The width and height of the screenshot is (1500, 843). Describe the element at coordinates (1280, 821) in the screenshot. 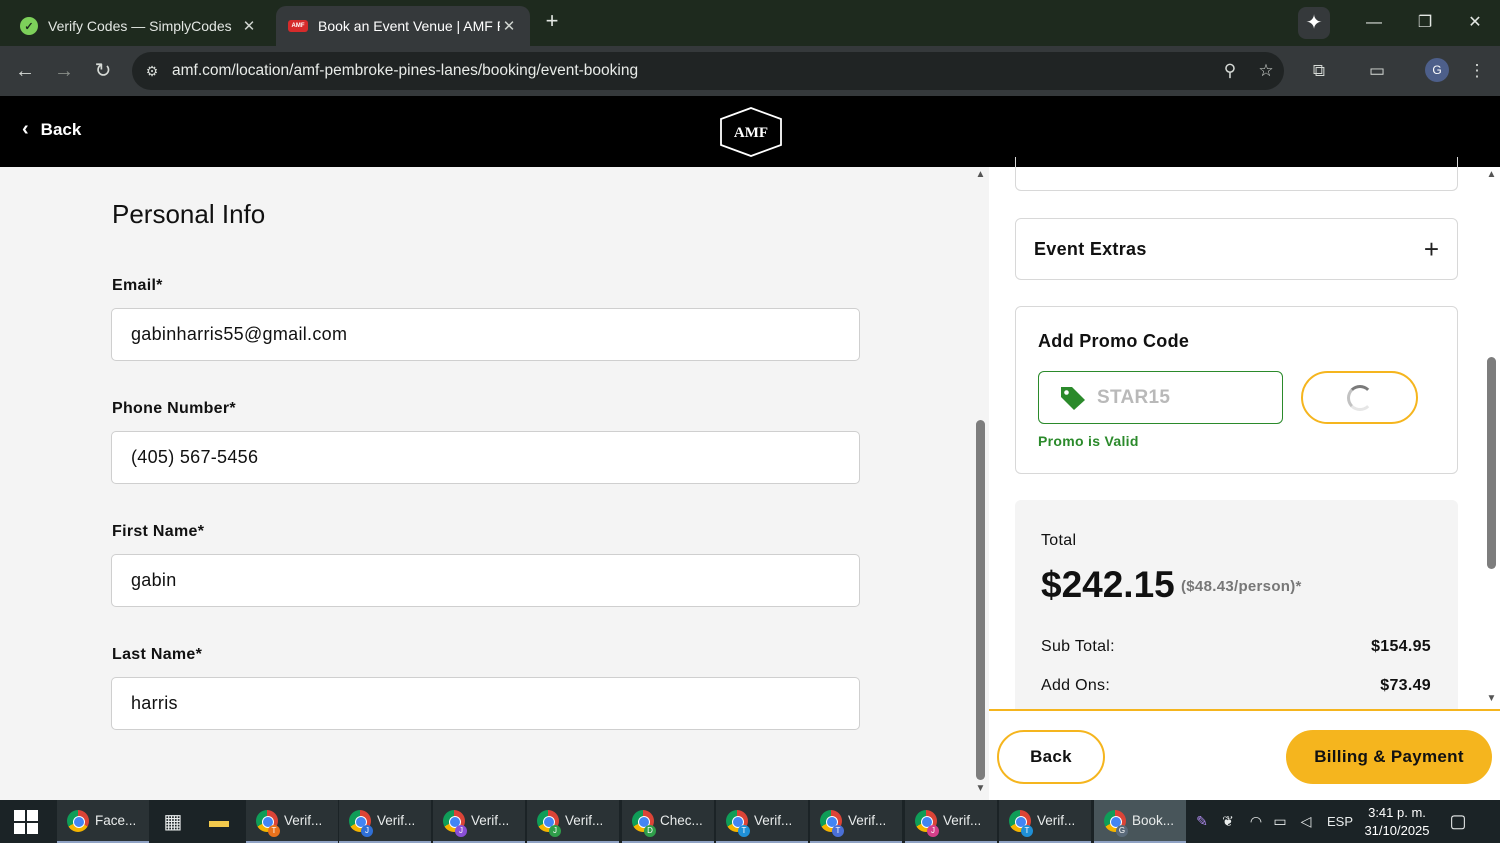

I see `battery-icon: ▭` at that location.